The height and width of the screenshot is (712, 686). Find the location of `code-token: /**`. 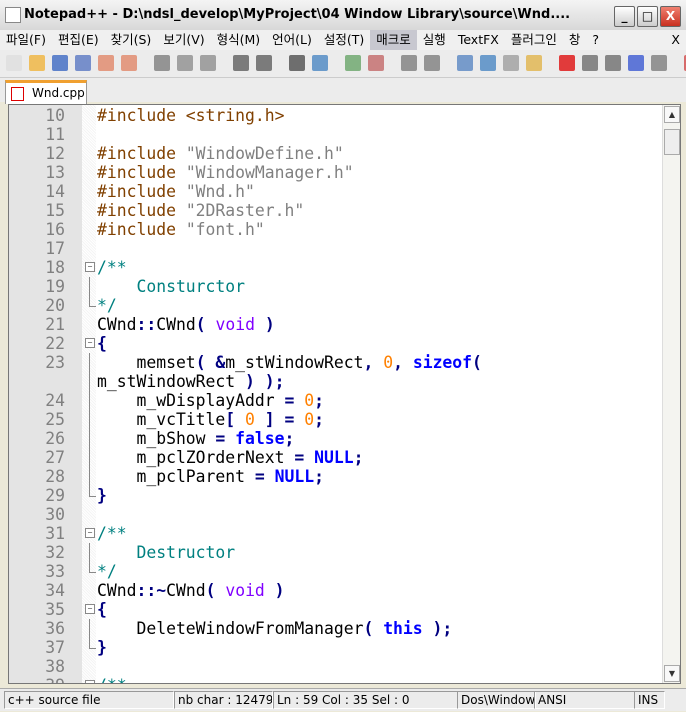

code-token: /** is located at coordinates (112, 267).